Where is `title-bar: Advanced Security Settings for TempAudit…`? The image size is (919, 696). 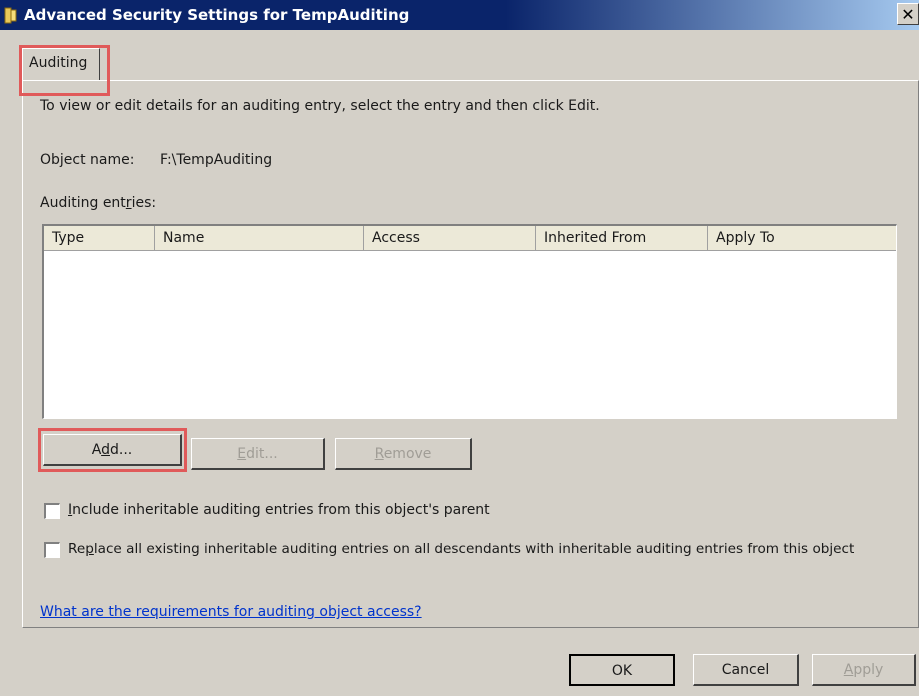 title-bar: Advanced Security Settings for TempAudit… is located at coordinates (459, 15).